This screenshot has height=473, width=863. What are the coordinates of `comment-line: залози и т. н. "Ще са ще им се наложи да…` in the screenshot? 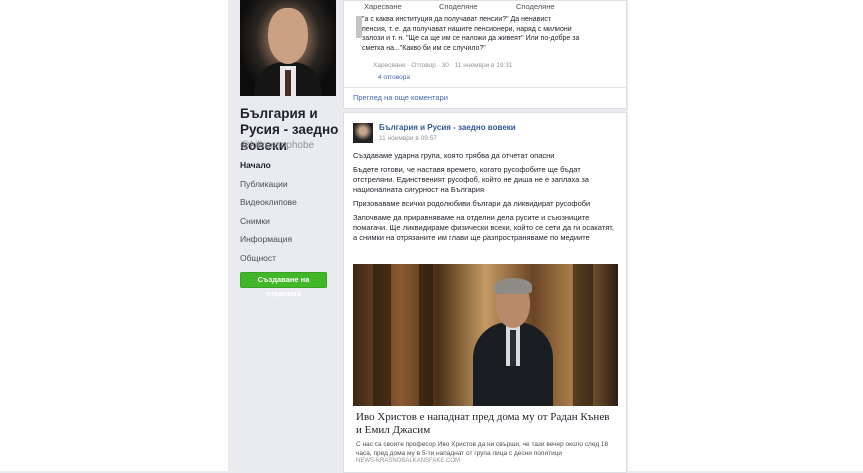 It's located at (471, 38).